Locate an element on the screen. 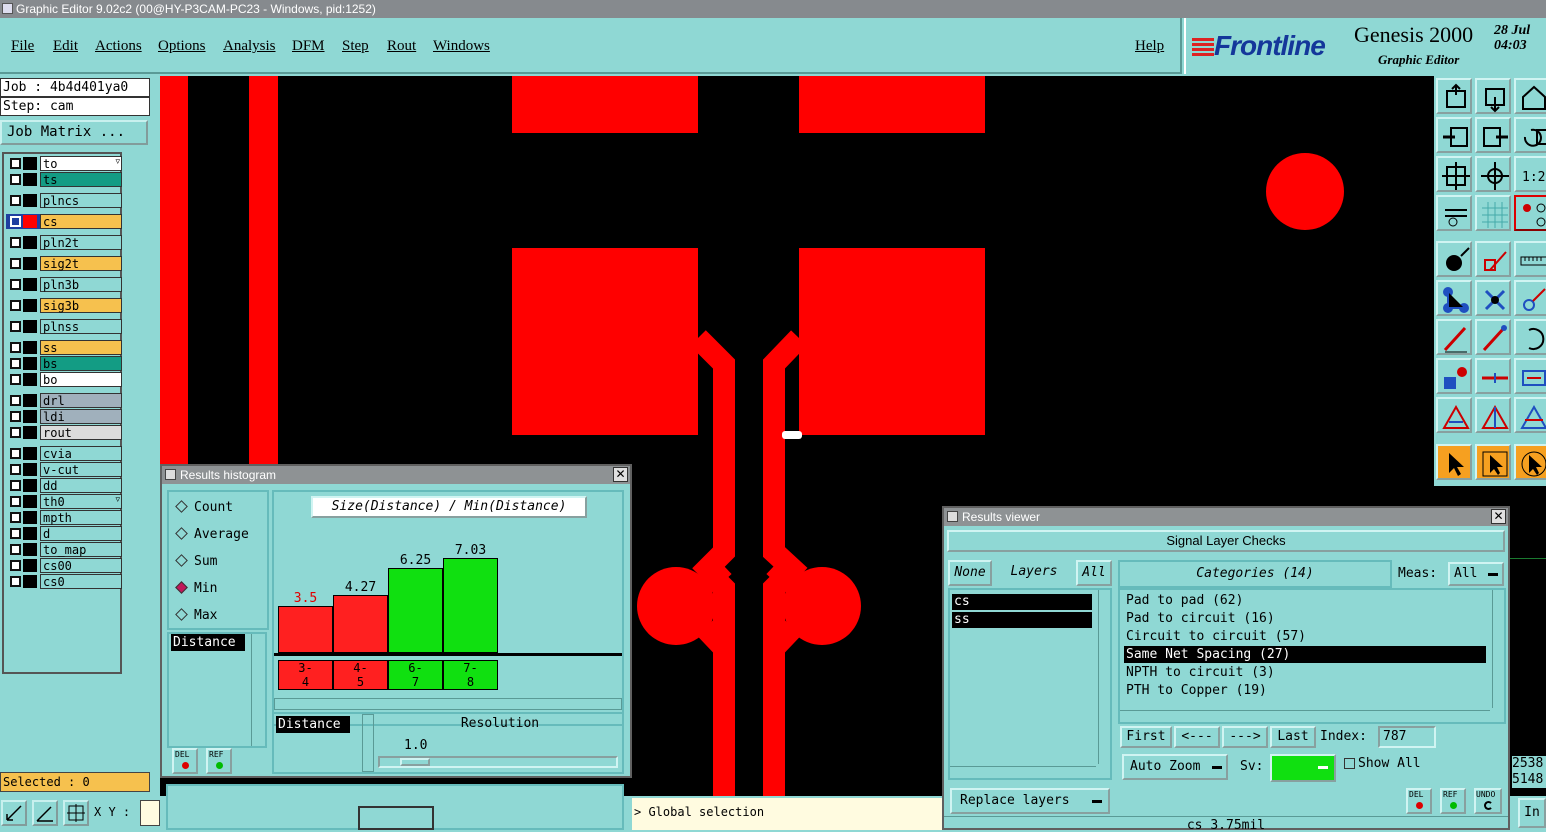 This screenshot has width=1546, height=832. layer-name: pln2t is located at coordinates (81, 242).